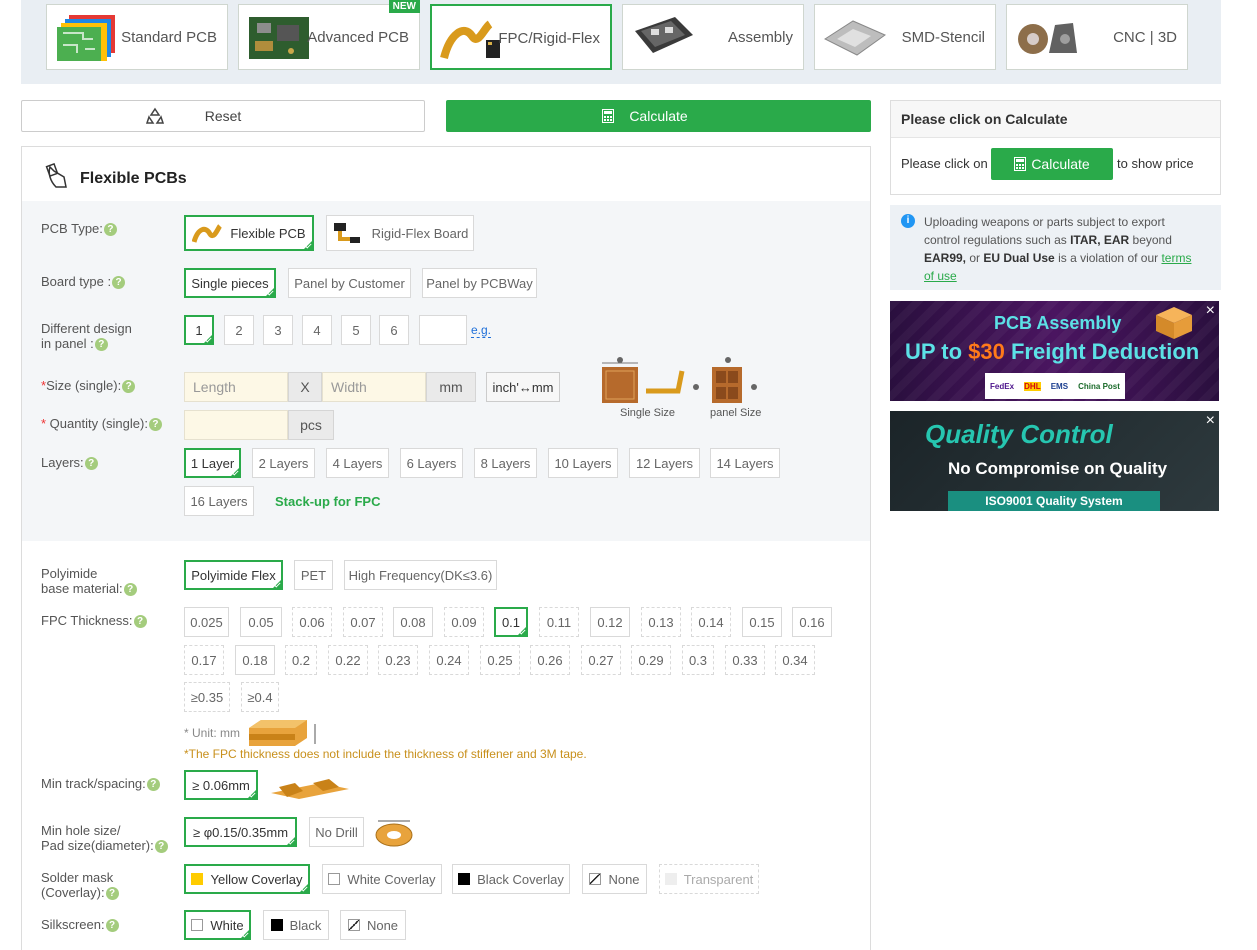 Image resolution: width=1257 pixels, height=950 pixels. What do you see at coordinates (505, 463) in the screenshot?
I see `layers-option-8: 8 Layers` at bounding box center [505, 463].